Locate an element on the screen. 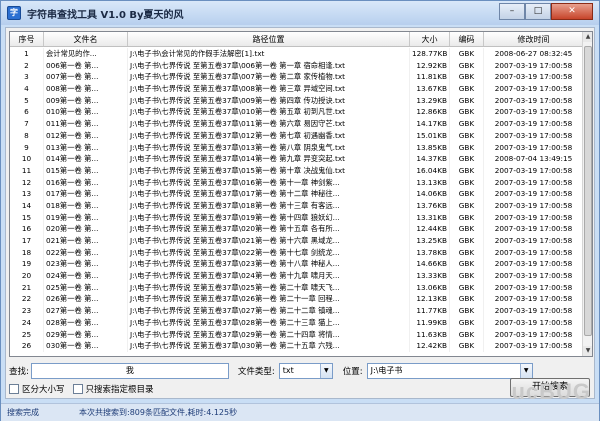  window-controls: – □ ✕ is located at coordinates (546, 11).